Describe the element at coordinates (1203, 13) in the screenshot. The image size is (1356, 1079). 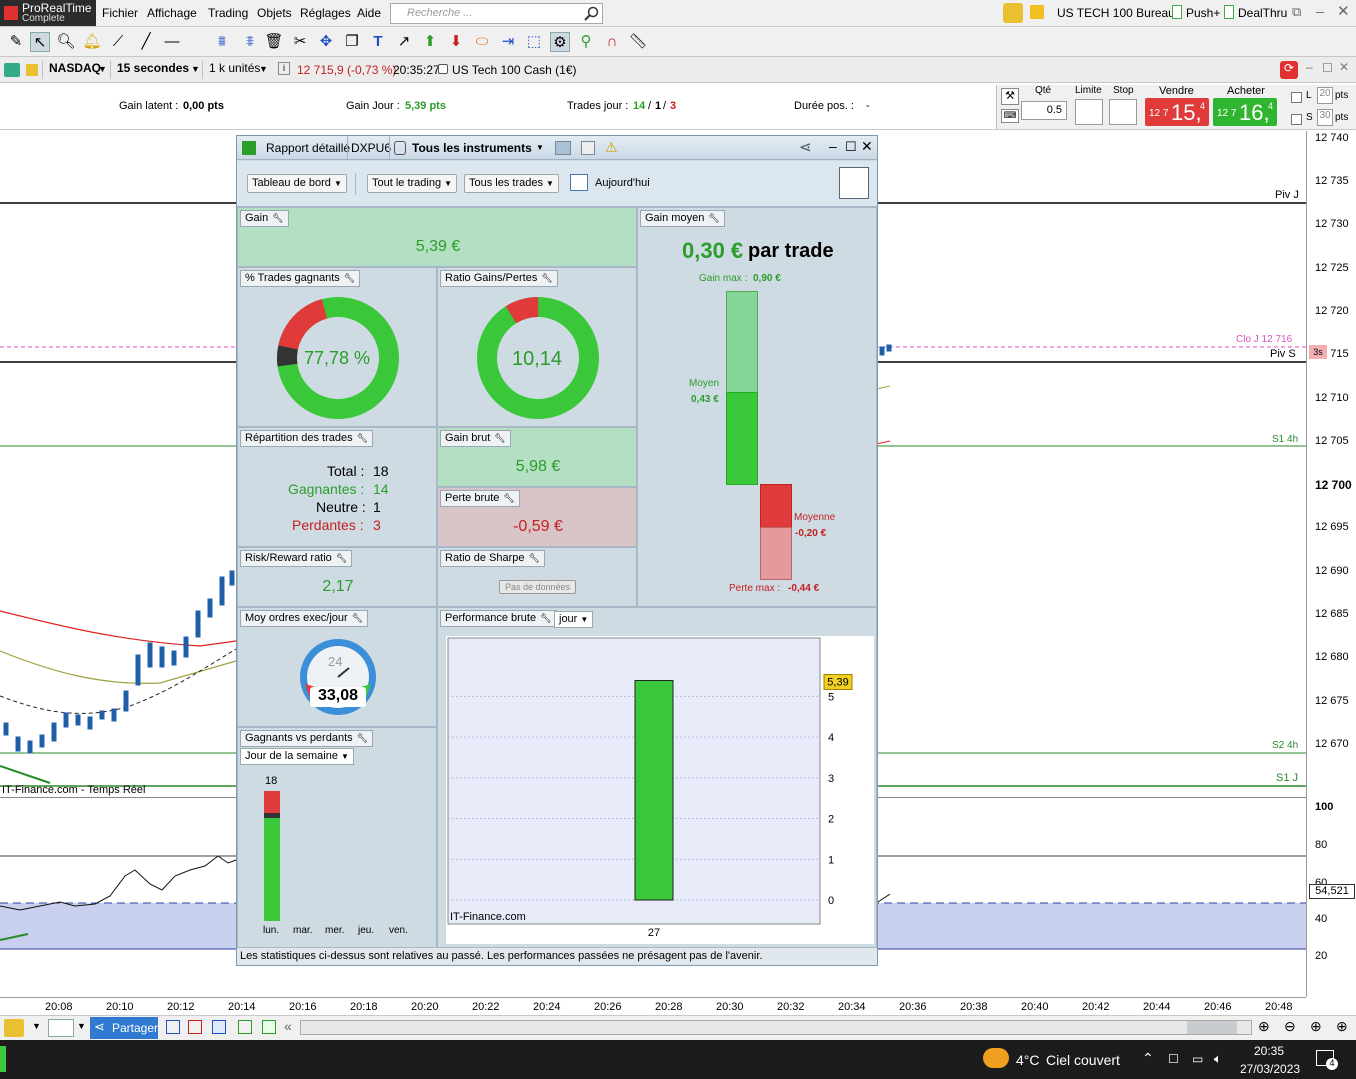
I see `push-button: Push+` at that location.